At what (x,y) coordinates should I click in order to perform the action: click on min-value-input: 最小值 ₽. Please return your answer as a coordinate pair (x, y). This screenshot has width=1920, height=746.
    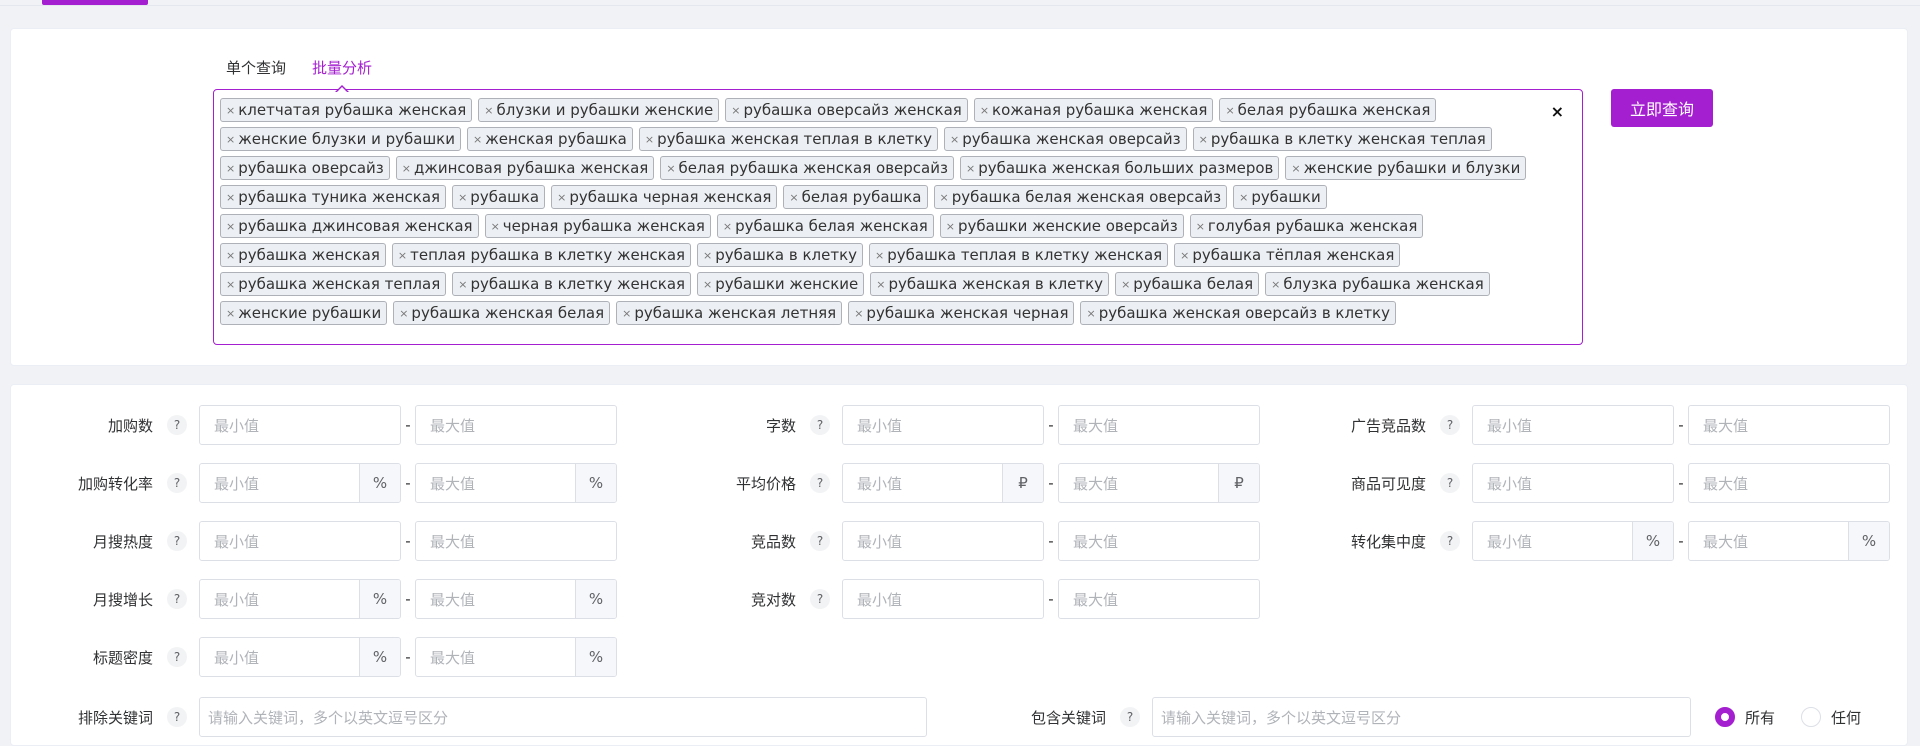
    Looking at the image, I should click on (943, 483).